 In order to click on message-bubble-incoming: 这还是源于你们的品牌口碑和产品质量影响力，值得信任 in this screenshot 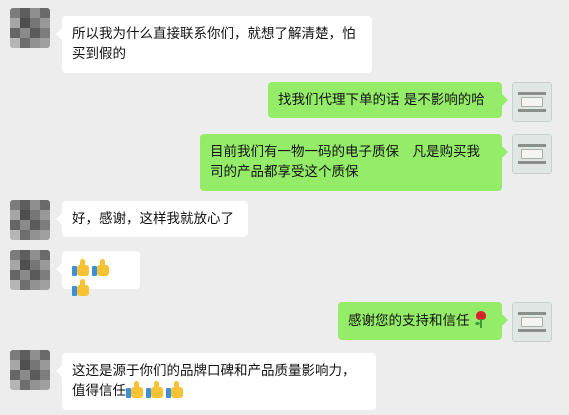, I will do `click(216, 381)`.